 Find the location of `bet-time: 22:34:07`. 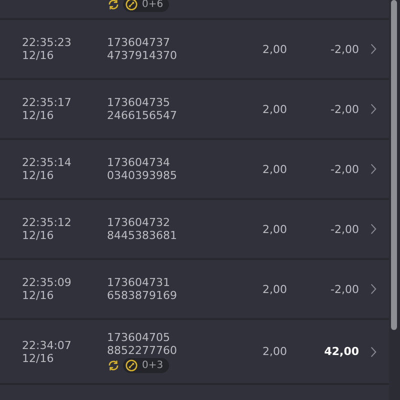

bet-time: 22:34:07 is located at coordinates (47, 345).